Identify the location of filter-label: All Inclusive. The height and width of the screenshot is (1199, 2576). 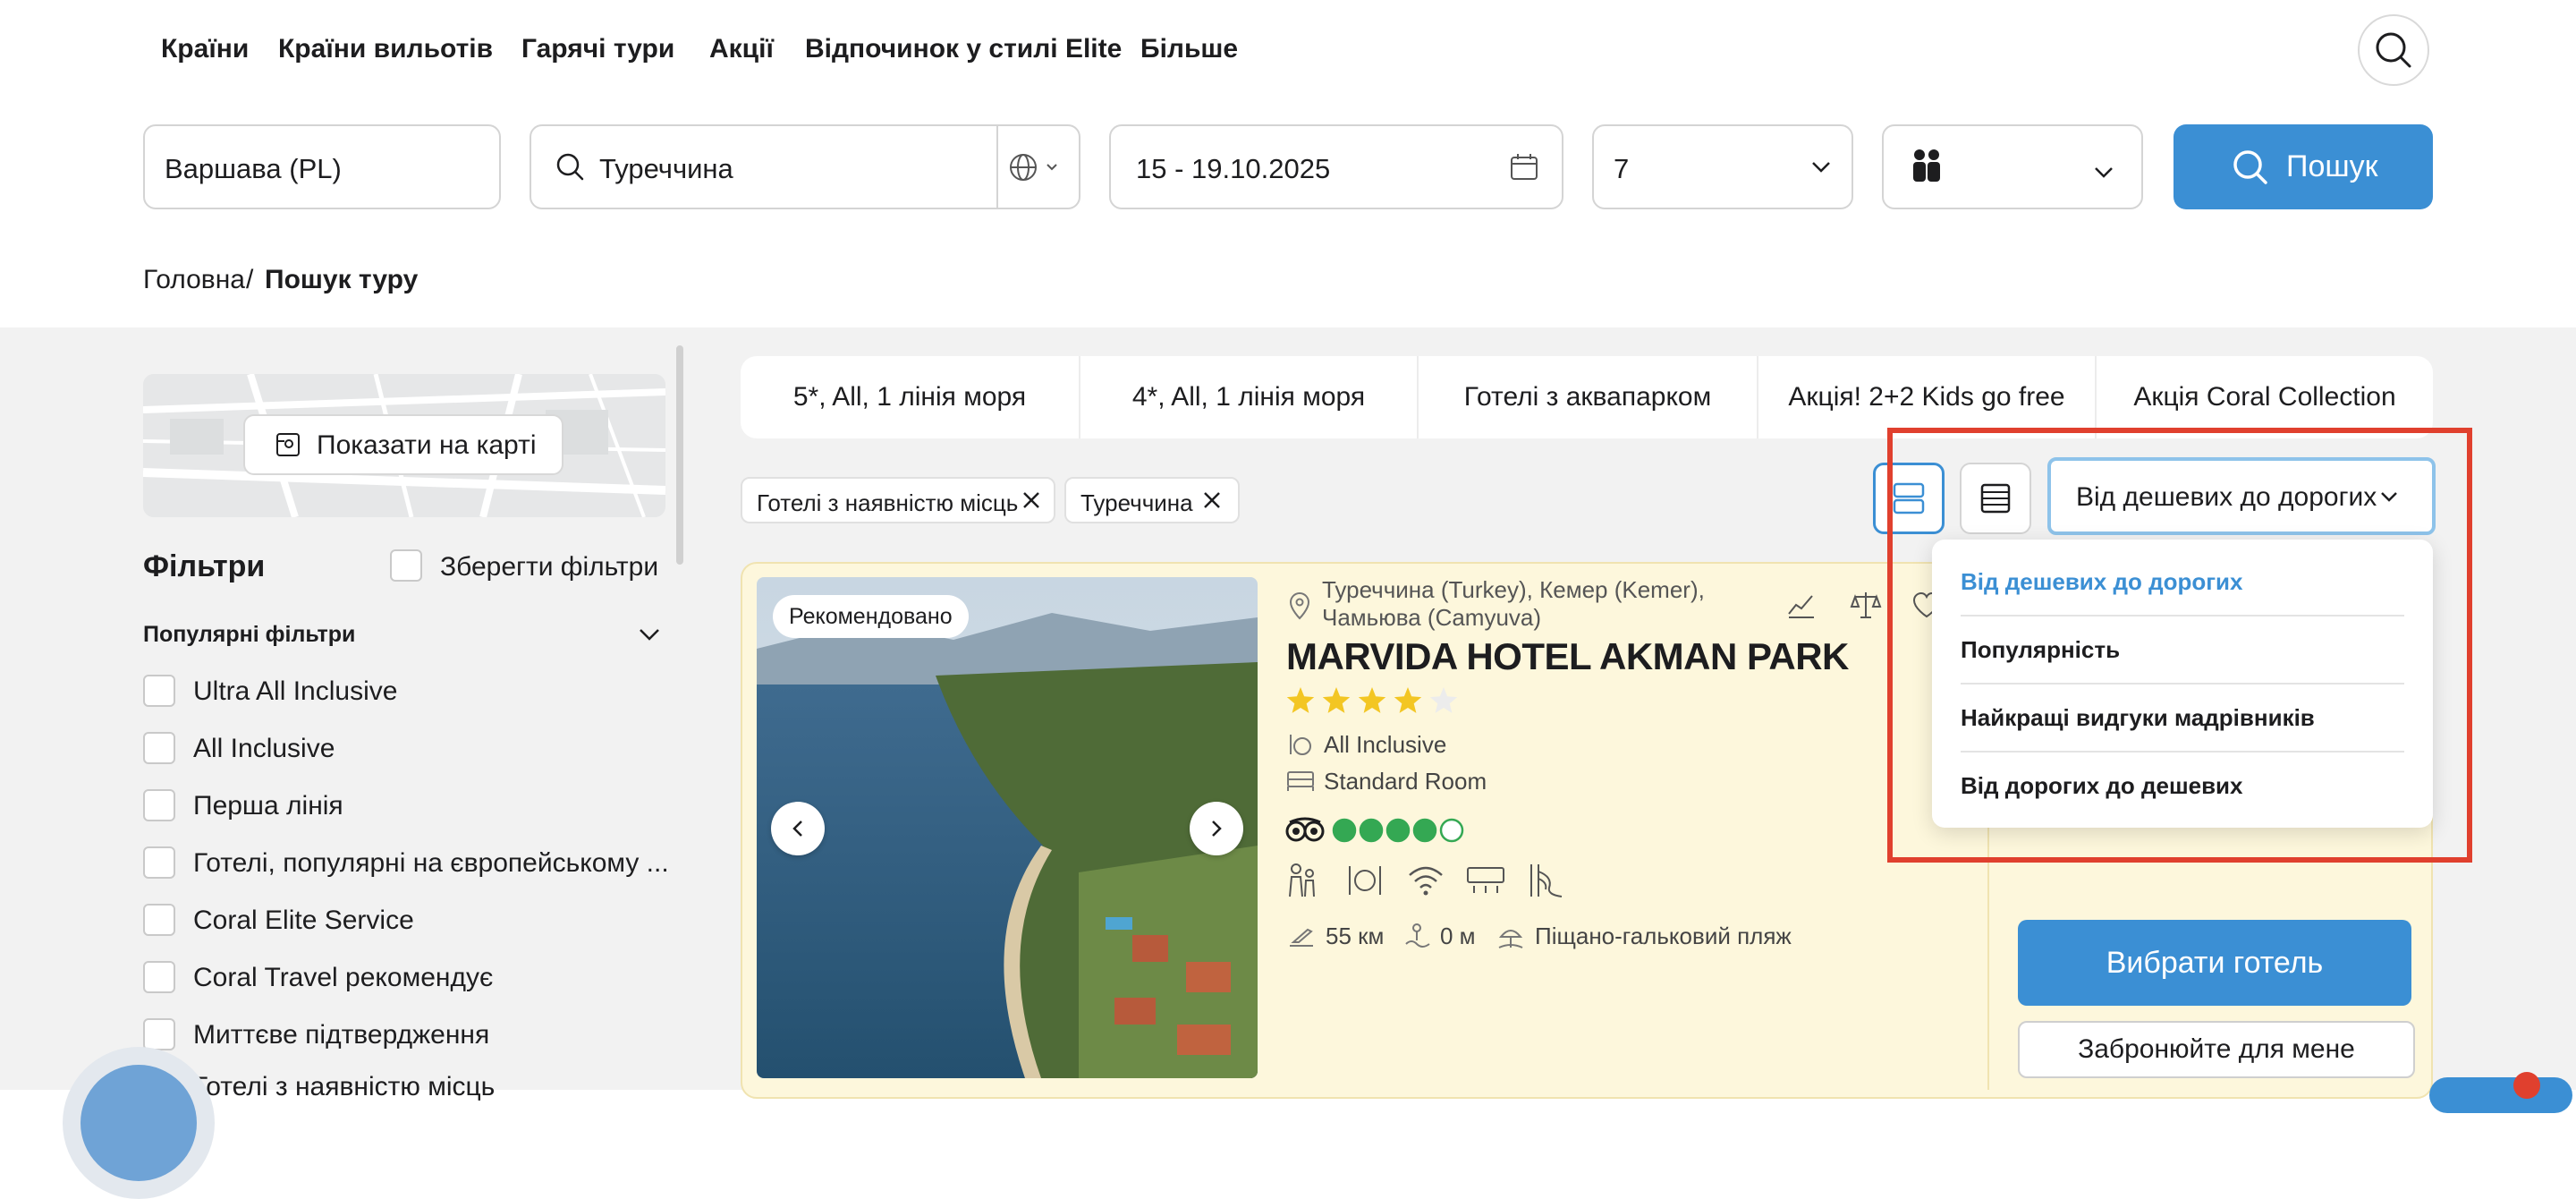
(264, 748).